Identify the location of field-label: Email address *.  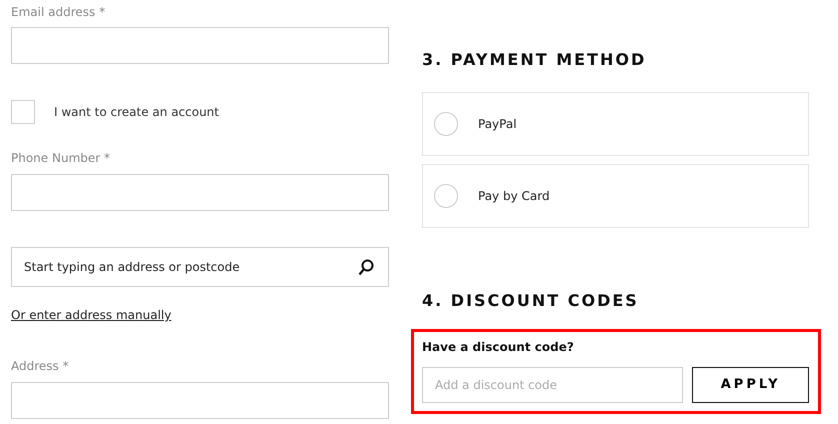
(58, 12).